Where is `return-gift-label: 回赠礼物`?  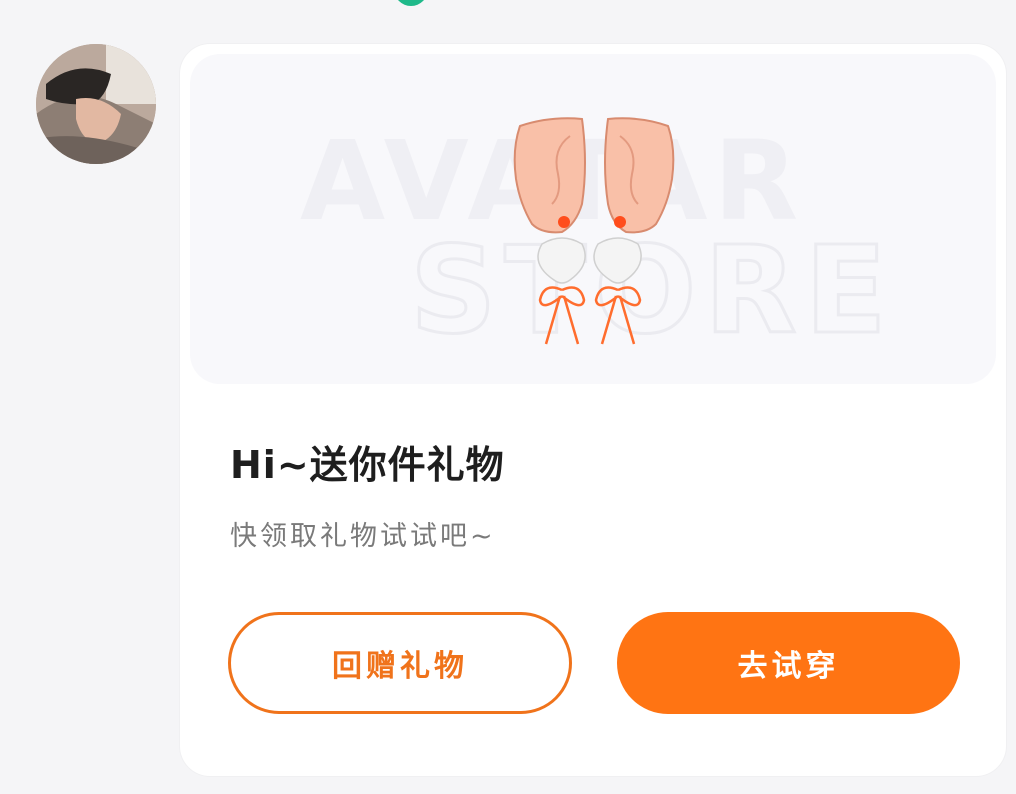
return-gift-label: 回赠礼物 is located at coordinates (400, 666).